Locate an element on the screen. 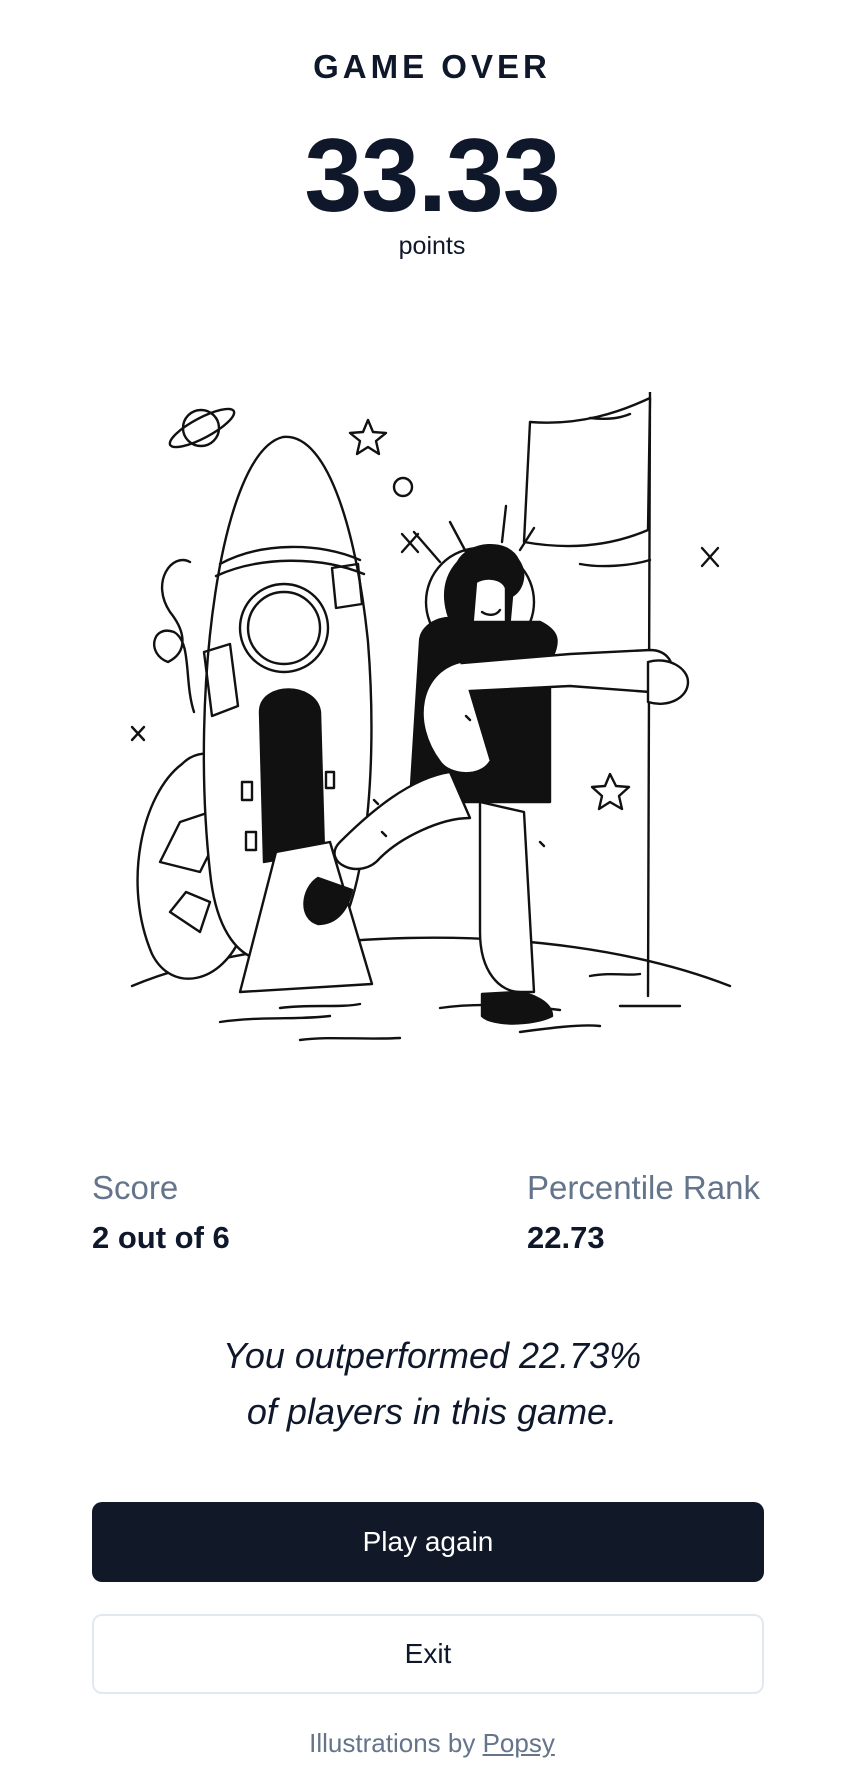  page-title: GAME OVER is located at coordinates (432, 66).